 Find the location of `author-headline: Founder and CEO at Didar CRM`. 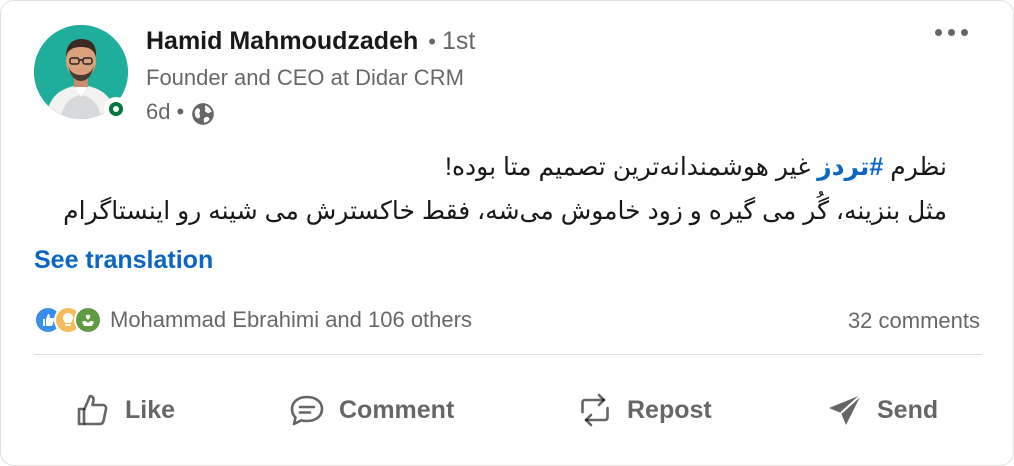

author-headline: Founder and CEO at Didar CRM is located at coordinates (305, 77).